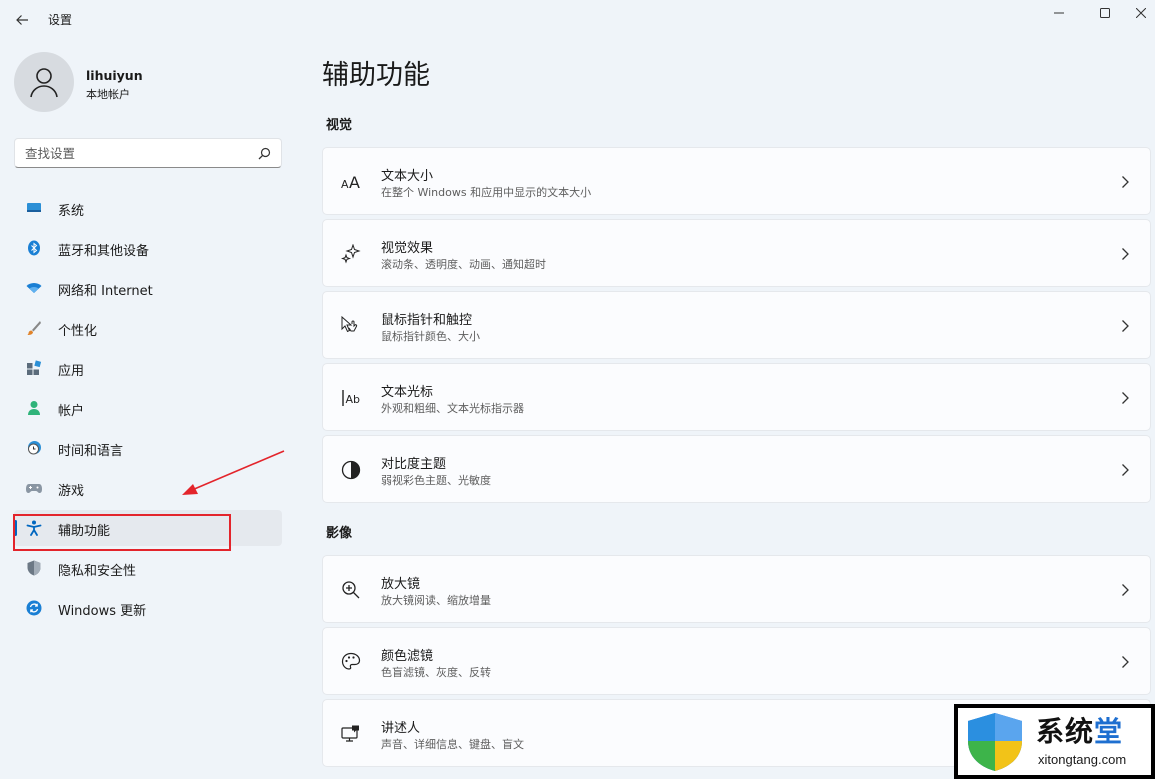 The image size is (1155, 779). What do you see at coordinates (71, 411) in the screenshot?
I see `sidebar-item-label: 帐户` at bounding box center [71, 411].